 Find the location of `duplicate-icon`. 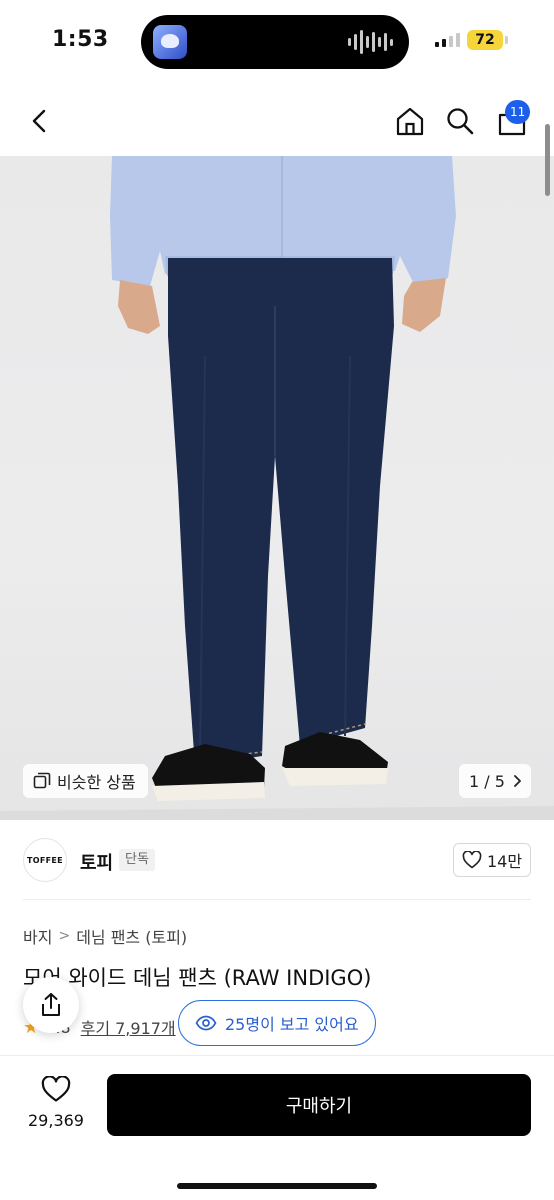

duplicate-icon is located at coordinates (42, 780).